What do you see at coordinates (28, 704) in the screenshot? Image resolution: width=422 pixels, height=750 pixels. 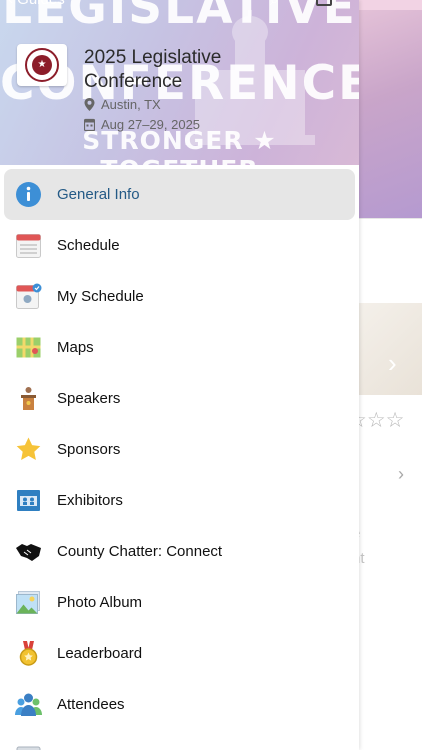 I see `people-icon` at bounding box center [28, 704].